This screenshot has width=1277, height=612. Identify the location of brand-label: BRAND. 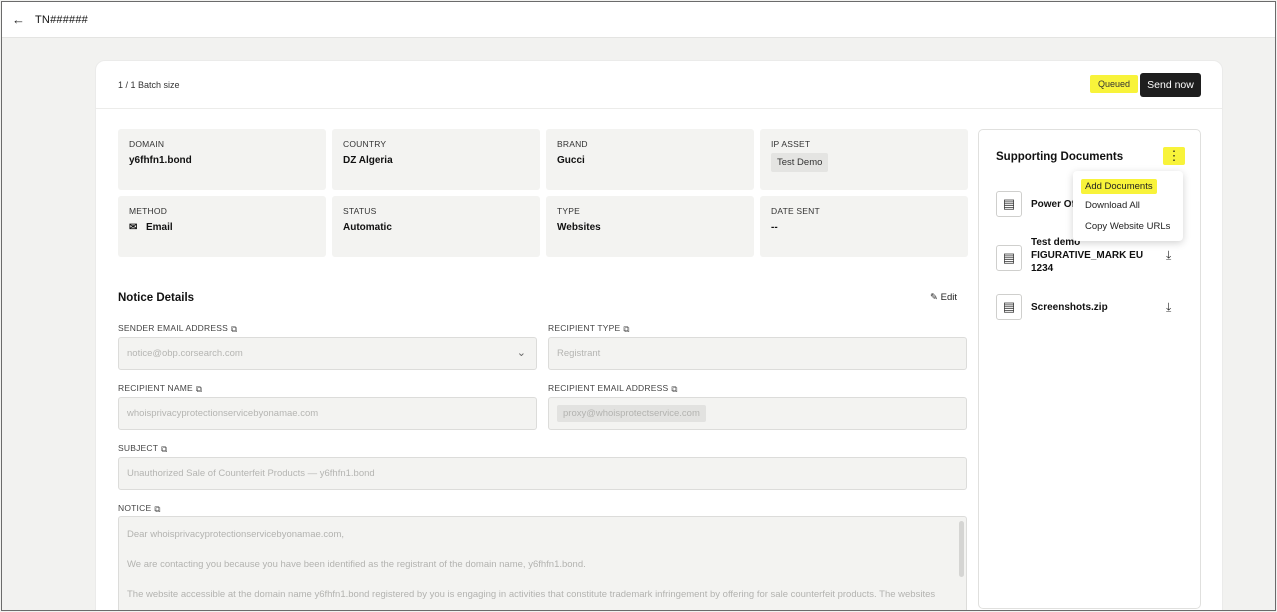
(572, 144).